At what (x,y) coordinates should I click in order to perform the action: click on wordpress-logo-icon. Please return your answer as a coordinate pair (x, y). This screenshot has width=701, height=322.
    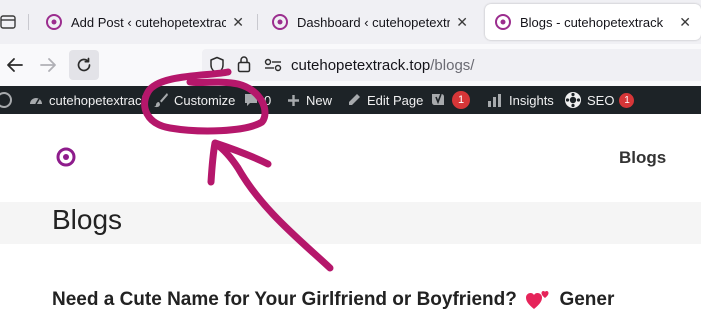
    Looking at the image, I should click on (6, 100).